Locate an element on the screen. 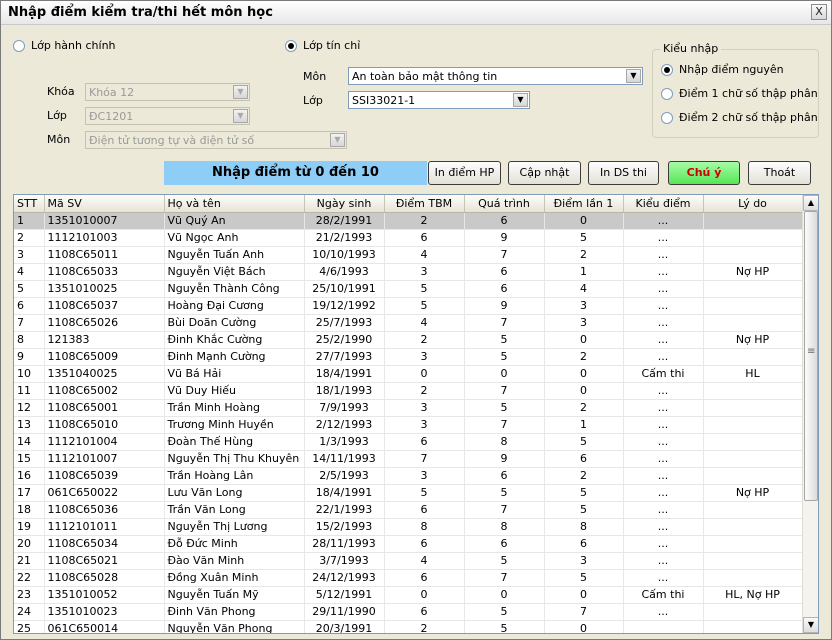  cell-ma-sv: 1108C65009 is located at coordinates (104, 357).